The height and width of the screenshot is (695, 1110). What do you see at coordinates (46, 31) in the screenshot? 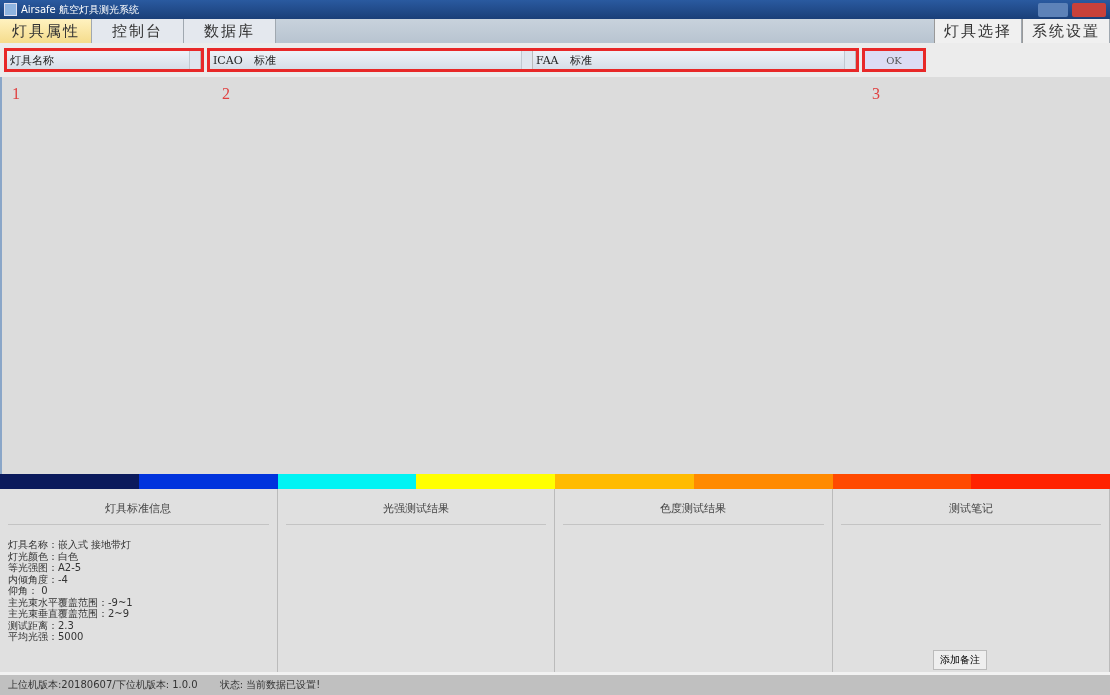
I see `tab: 灯具属性` at bounding box center [46, 31].